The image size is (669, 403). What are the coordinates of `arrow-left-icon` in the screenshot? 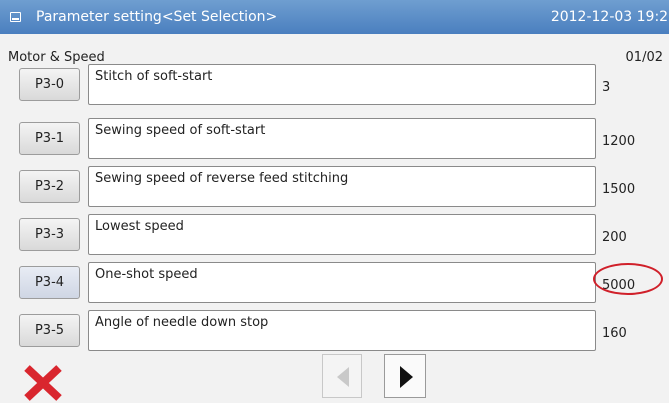 It's located at (343, 377).